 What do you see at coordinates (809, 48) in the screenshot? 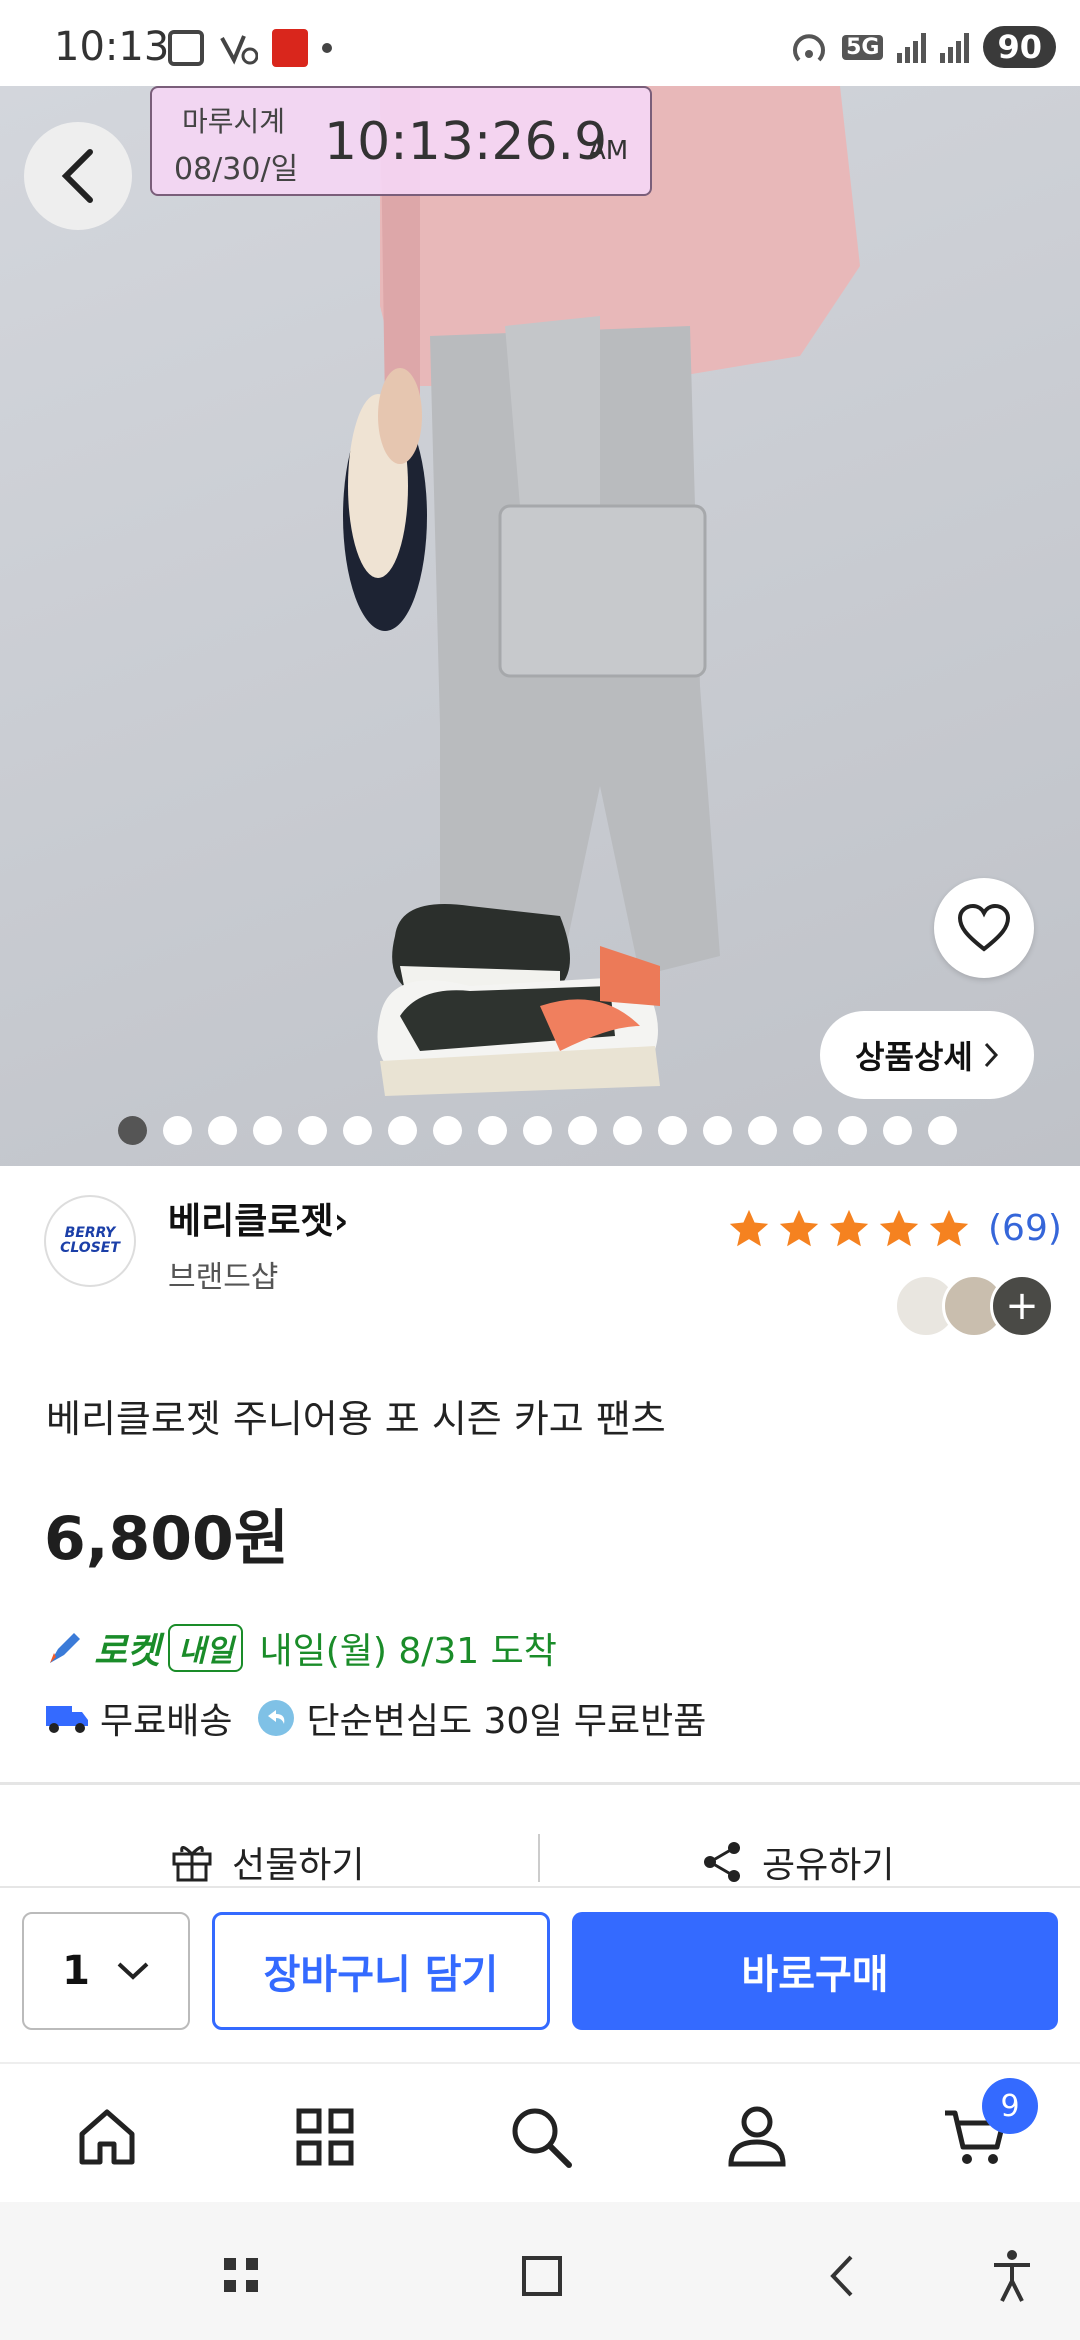
I see `hotspot-icon` at bounding box center [809, 48].